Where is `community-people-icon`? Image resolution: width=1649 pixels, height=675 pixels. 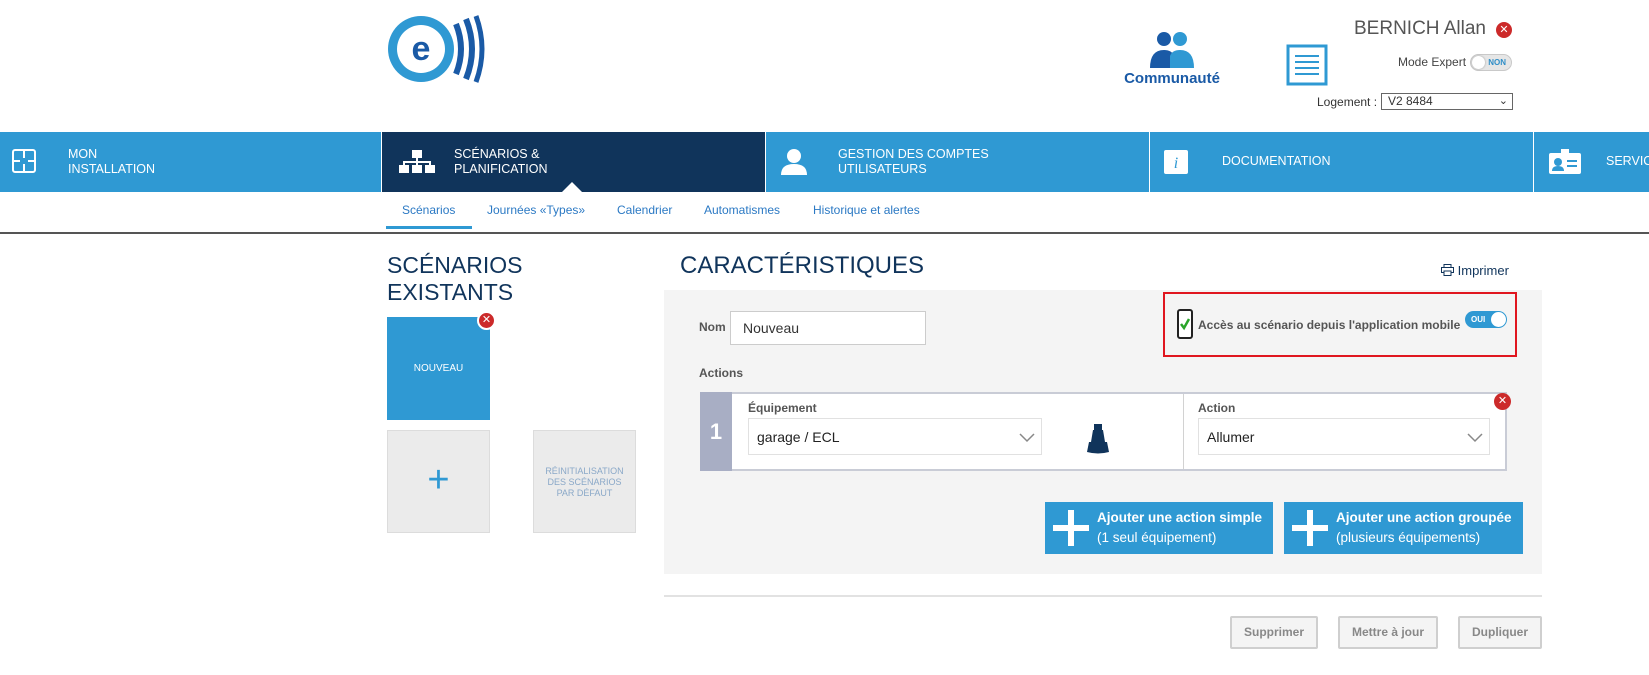 community-people-icon is located at coordinates (1172, 50).